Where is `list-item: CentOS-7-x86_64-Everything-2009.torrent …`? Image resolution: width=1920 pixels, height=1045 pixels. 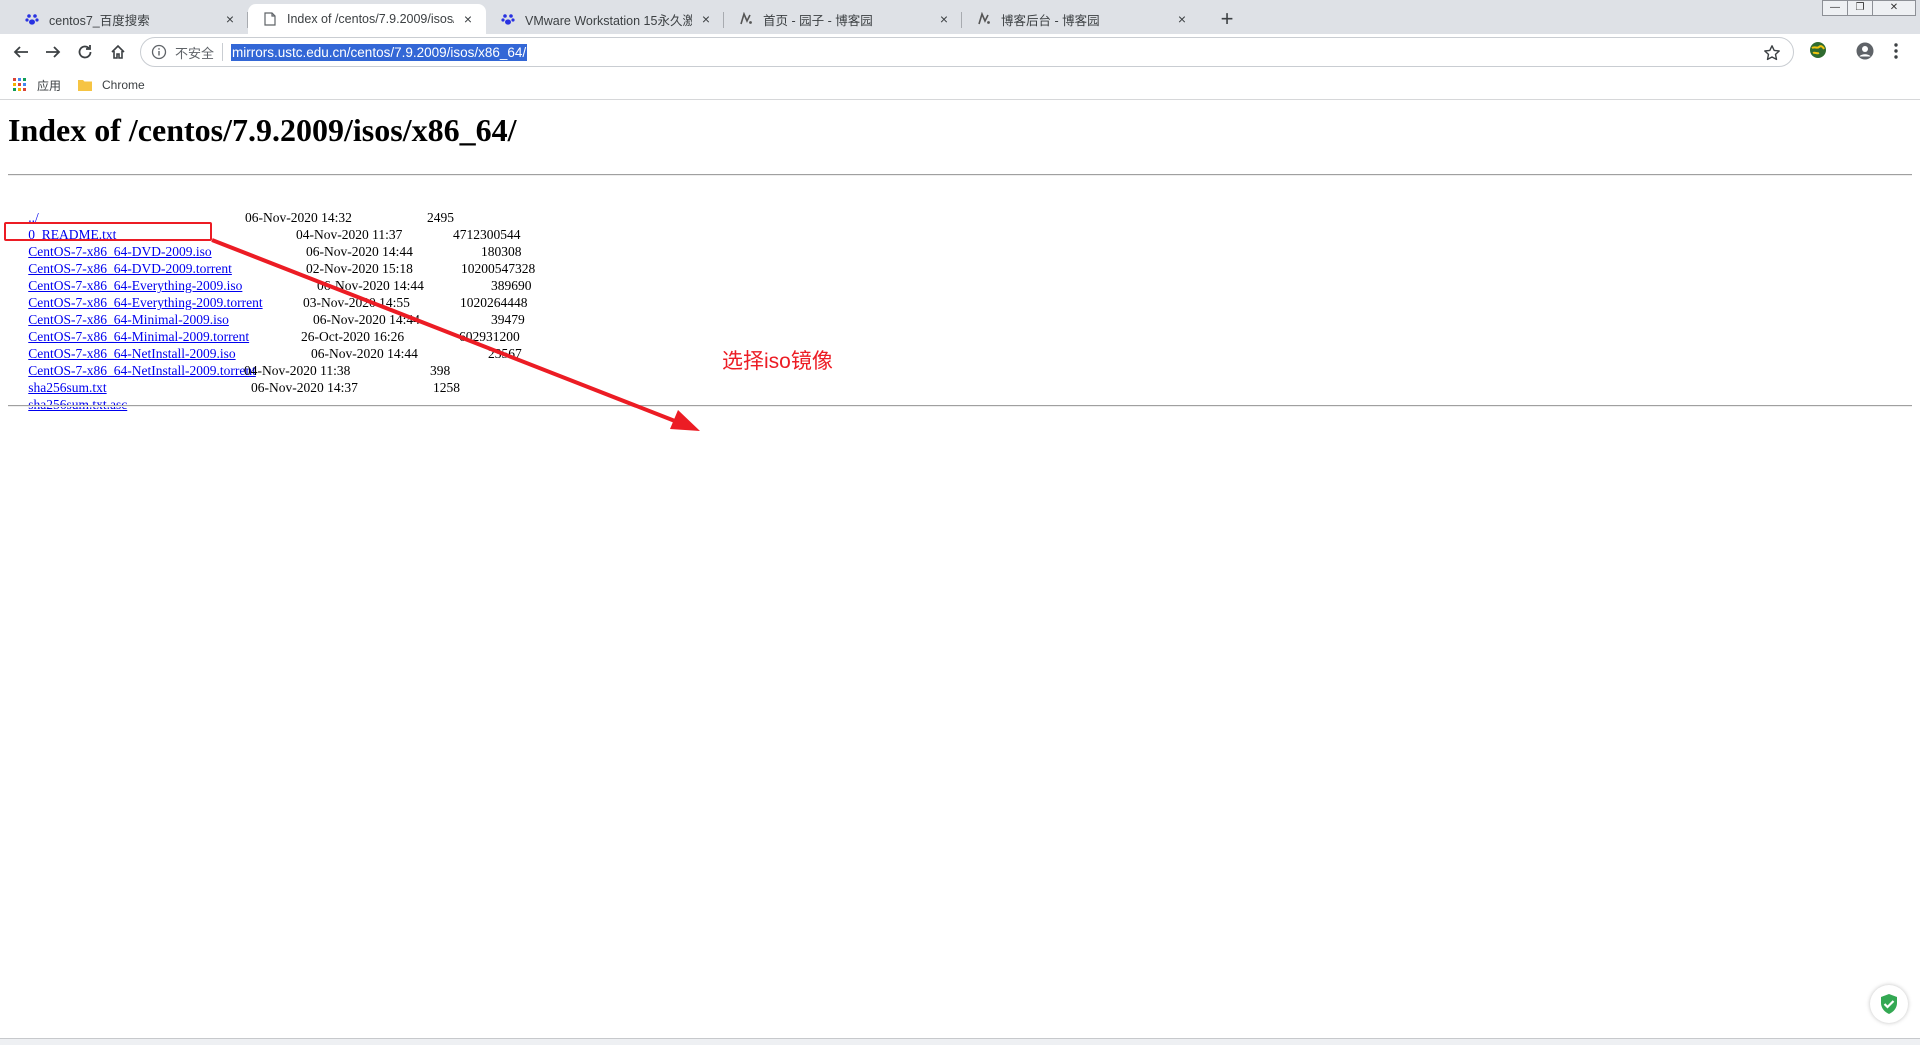
list-item: CentOS-7-x86_64-Everything-2009.torrent … is located at coordinates (269, 293).